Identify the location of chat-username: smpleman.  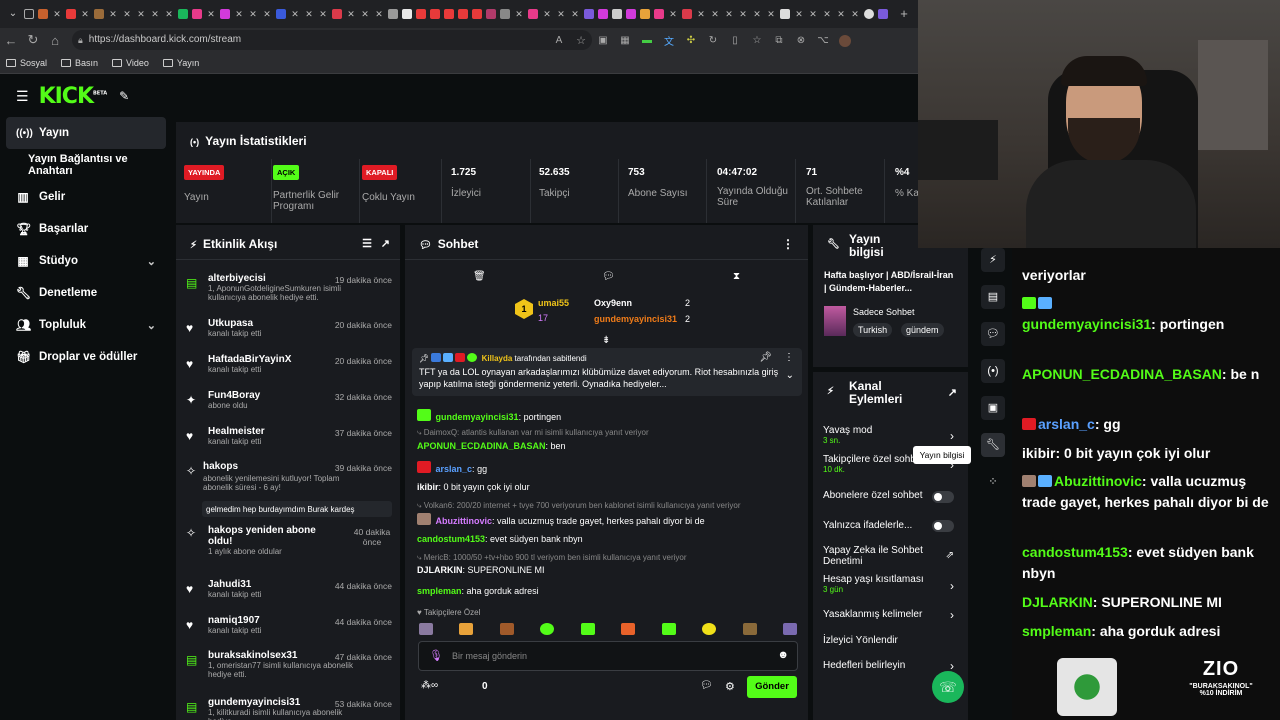
(439, 591).